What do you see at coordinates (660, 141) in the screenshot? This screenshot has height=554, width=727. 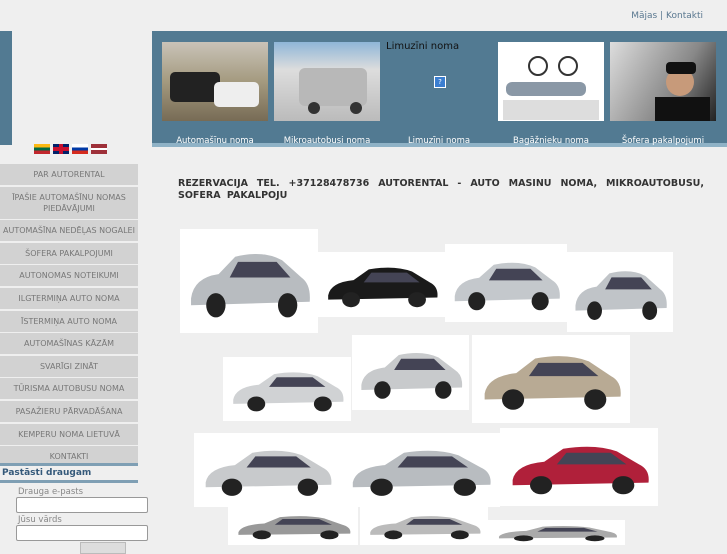 I see `banner-label: Šofera pakalpojumi` at bounding box center [660, 141].